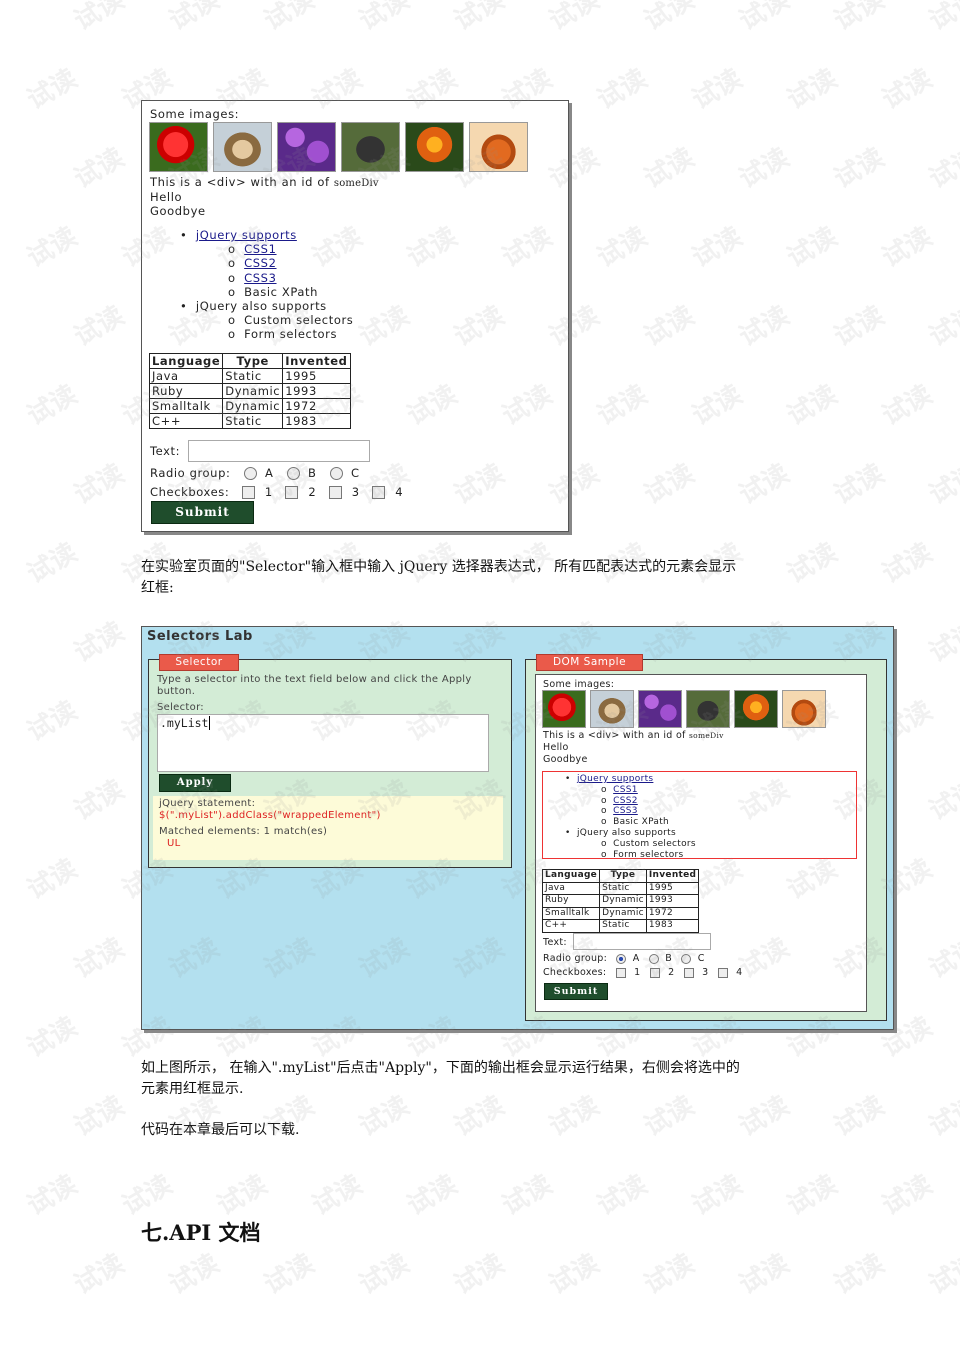  I want to click on statement-label: jQuery statement:, so click(207, 803).